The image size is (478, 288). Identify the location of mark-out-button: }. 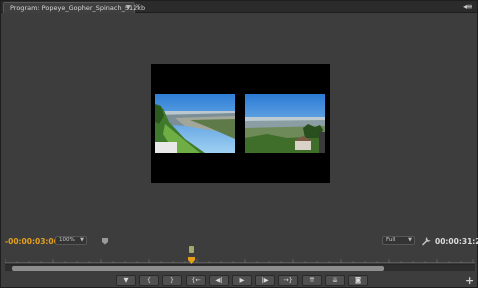
(172, 280).